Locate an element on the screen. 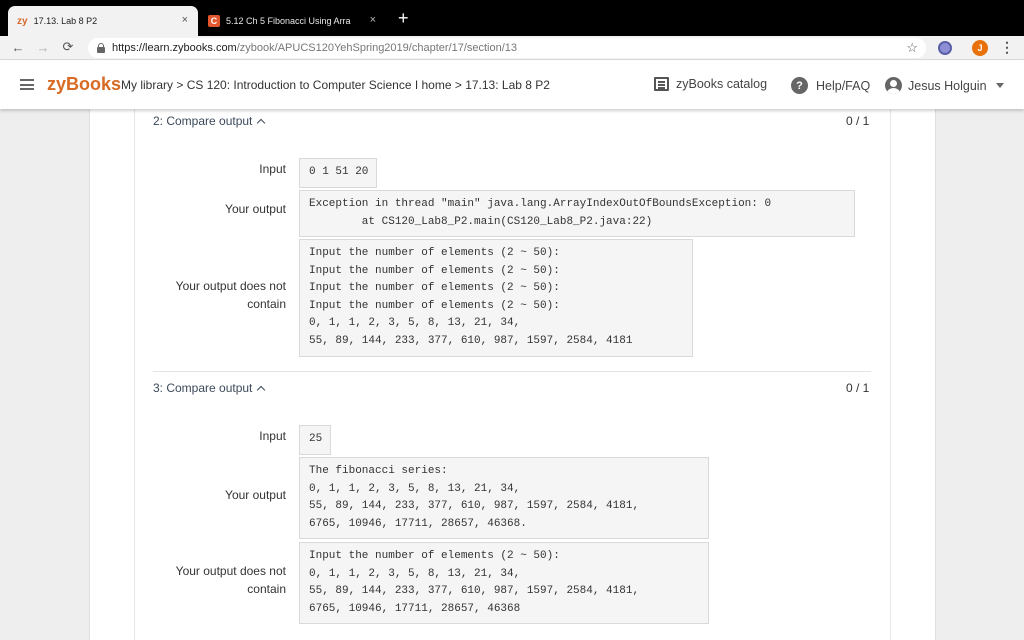 This screenshot has height=640, width=1024. hamburger-menu-icon is located at coordinates (27, 84).